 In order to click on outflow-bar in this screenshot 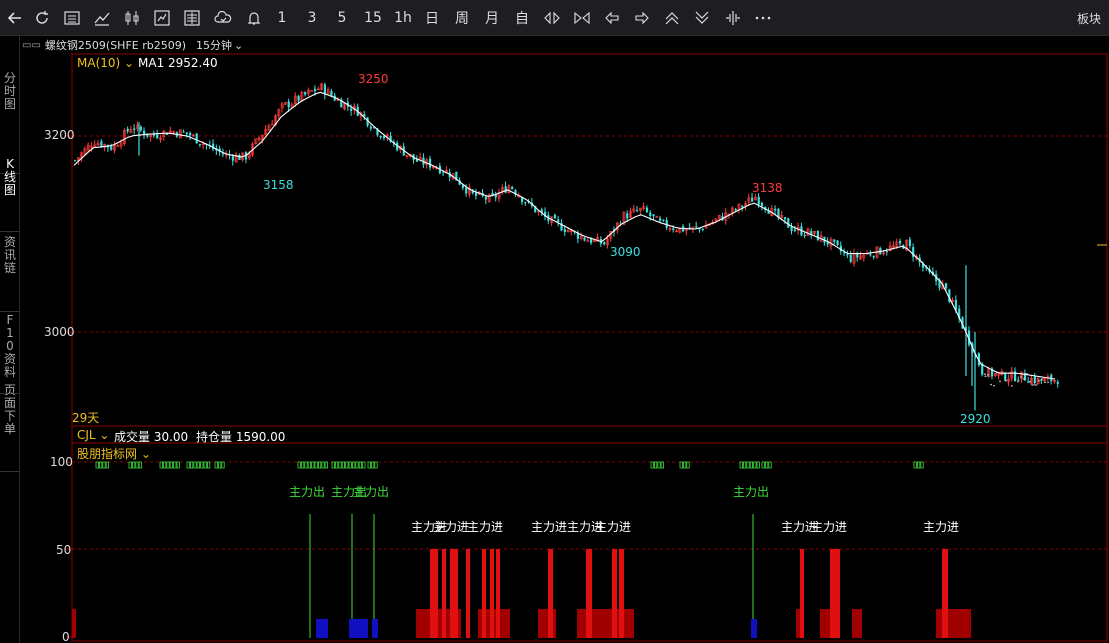, I will do `click(322, 628)`.